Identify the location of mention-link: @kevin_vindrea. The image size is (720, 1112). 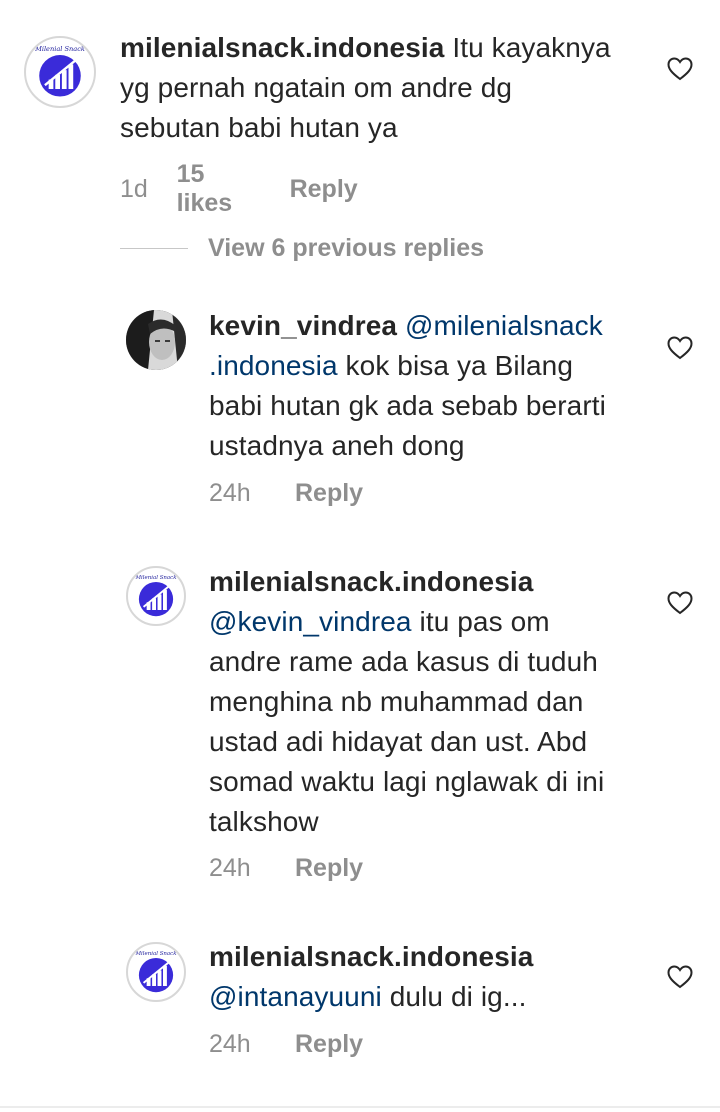
(310, 621).